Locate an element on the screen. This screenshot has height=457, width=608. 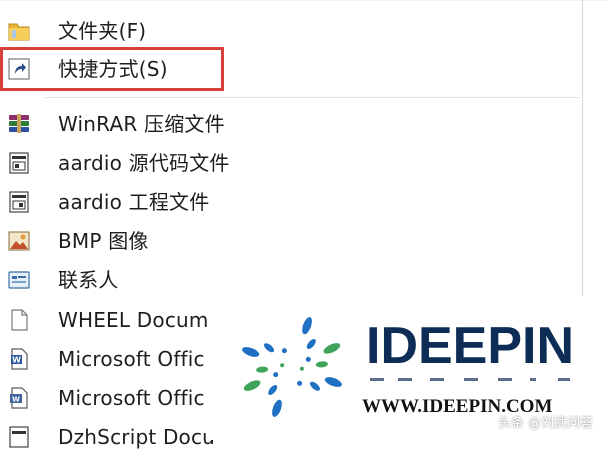
menu-item-label: WinRAR 压缩文件 is located at coordinates (141, 124).